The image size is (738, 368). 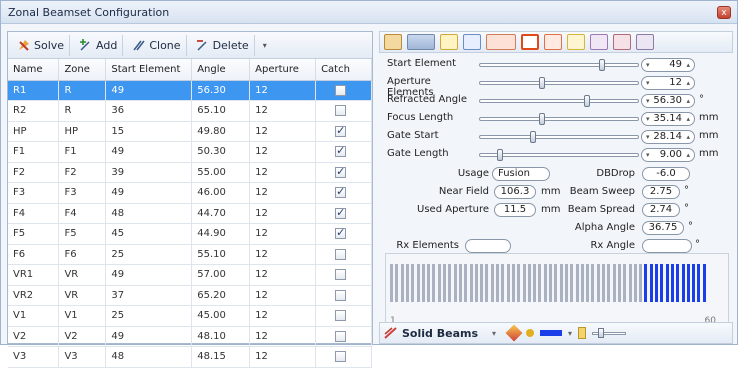 I want to click on gate-start-slider, so click(x=559, y=137).